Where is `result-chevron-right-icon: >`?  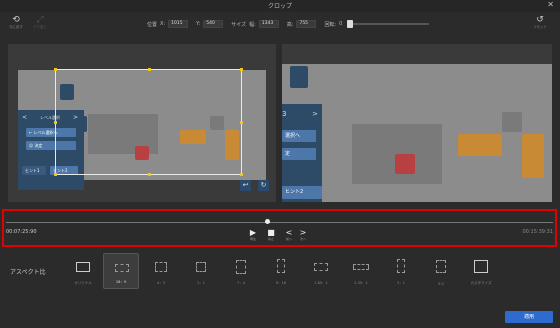
result-chevron-right-icon: > is located at coordinates (315, 114).